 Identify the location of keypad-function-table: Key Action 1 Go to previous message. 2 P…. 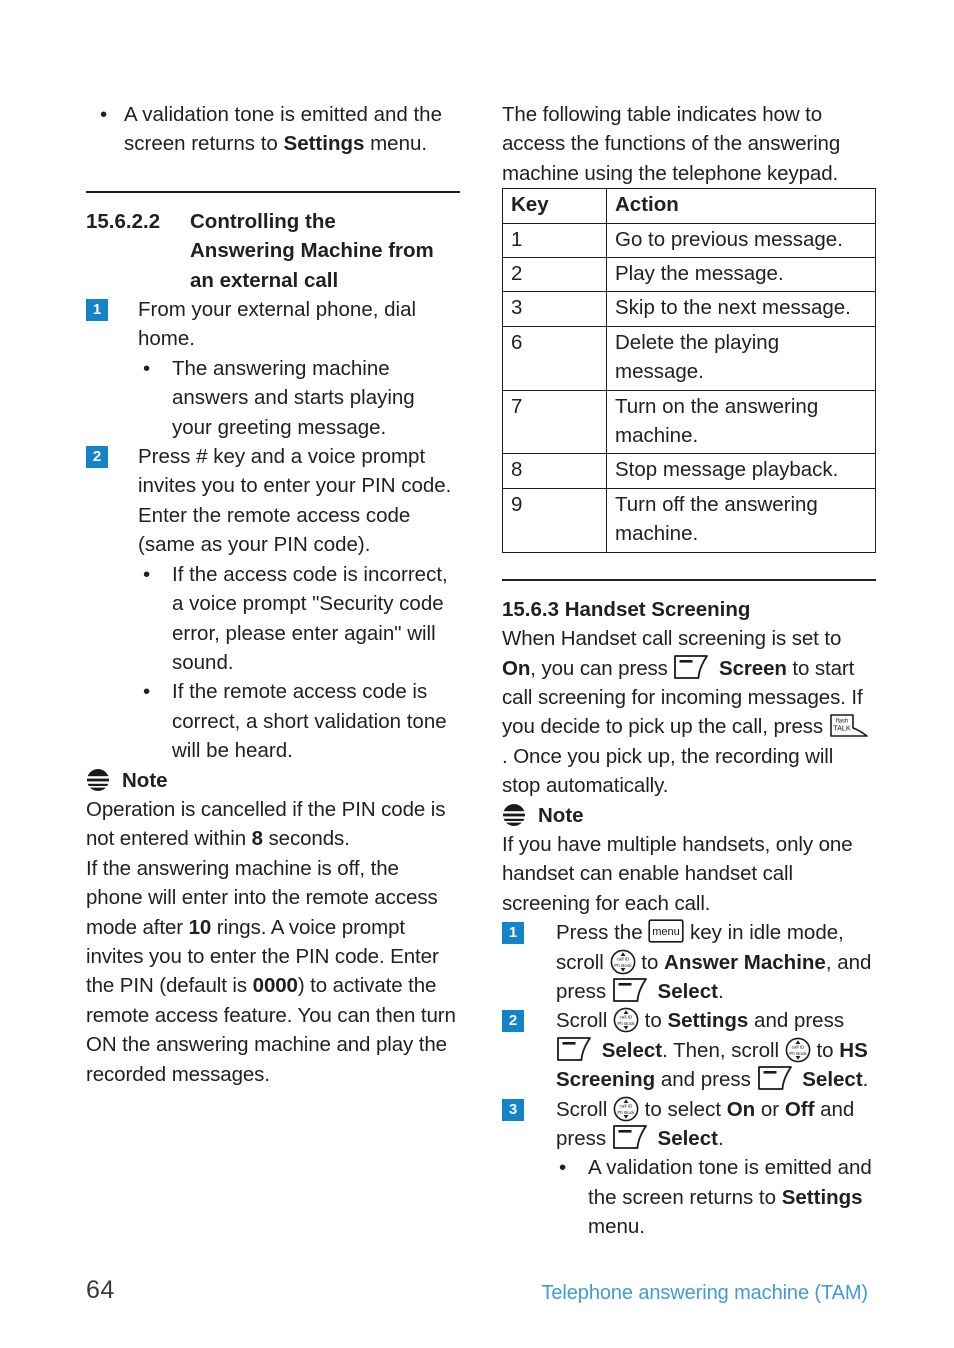
(689, 370).